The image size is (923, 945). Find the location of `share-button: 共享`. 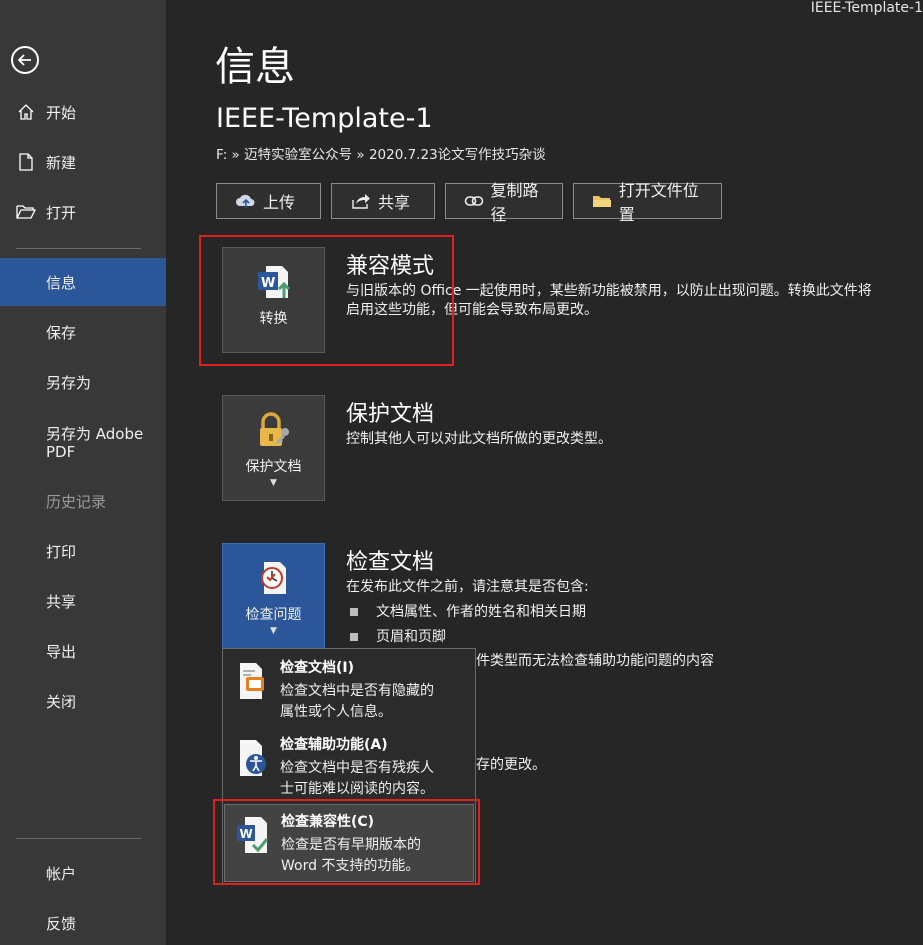

share-button: 共享 is located at coordinates (383, 201).